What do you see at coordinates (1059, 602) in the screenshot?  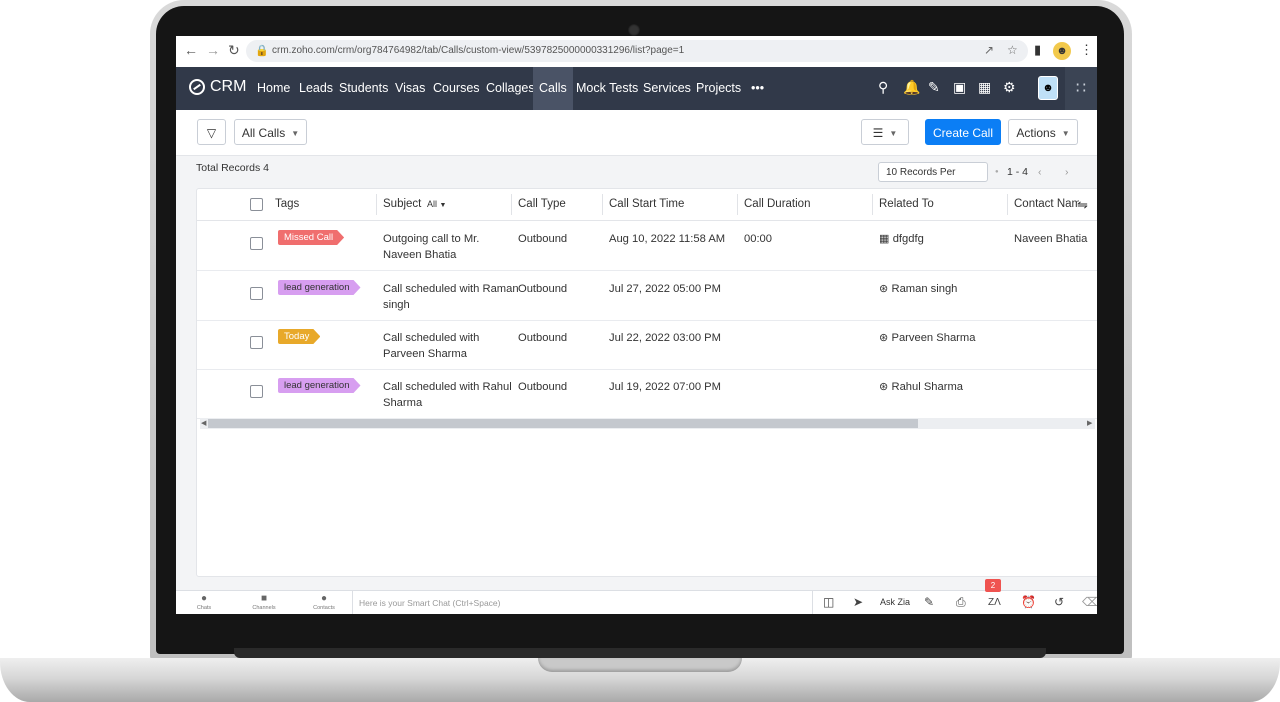 I see `history-icon: ↺` at bounding box center [1059, 602].